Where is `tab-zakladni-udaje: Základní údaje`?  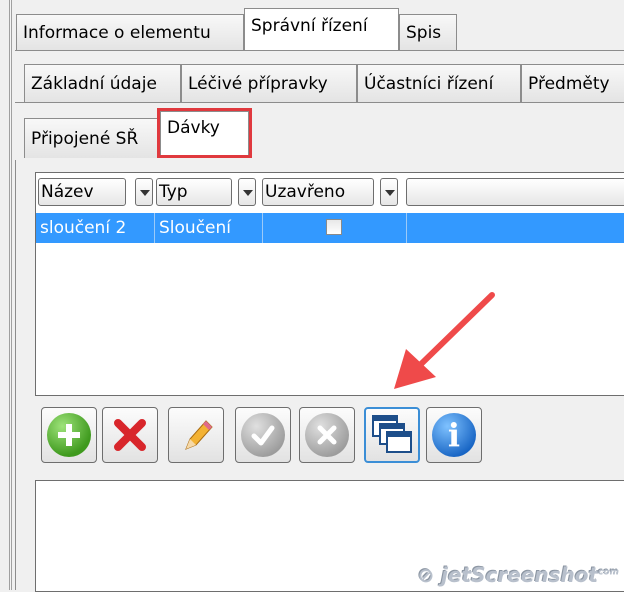
tab-zakladni-udaje: Základní údaje is located at coordinates (102, 83).